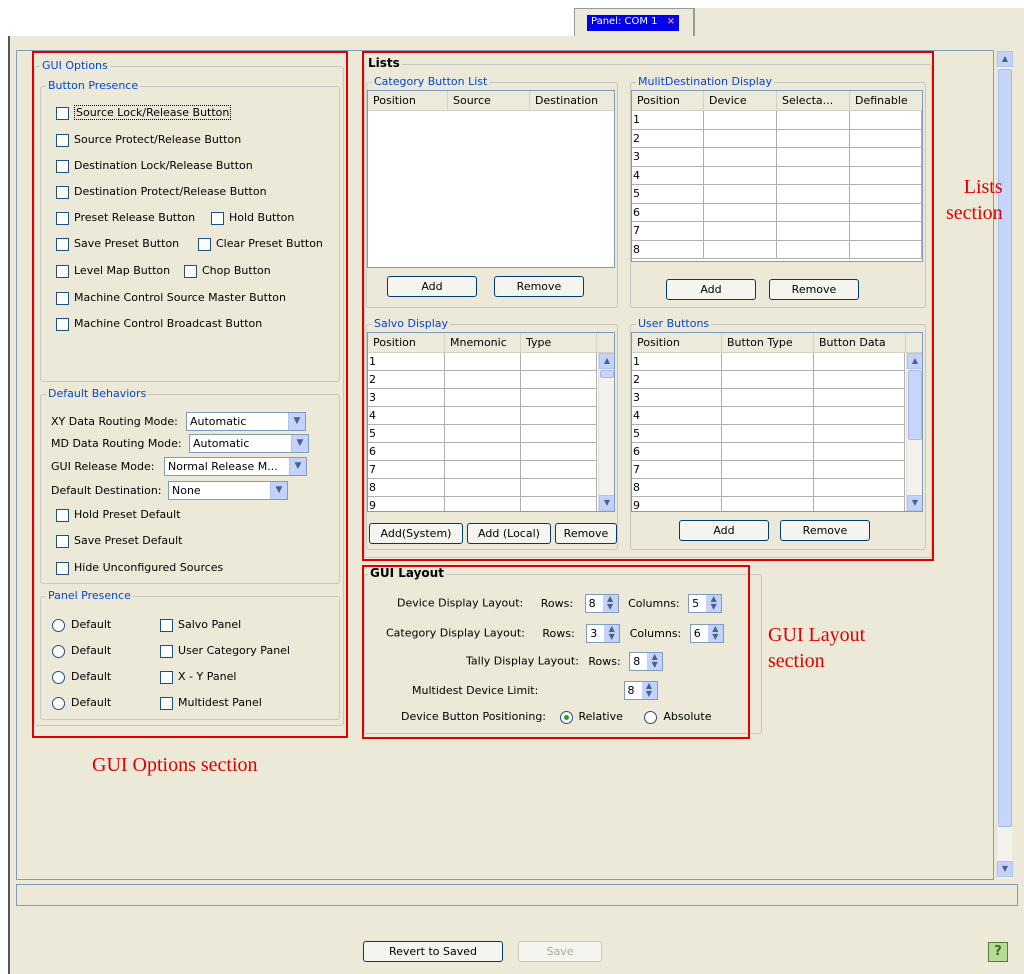  I want to click on save-button: Save, so click(560, 951).